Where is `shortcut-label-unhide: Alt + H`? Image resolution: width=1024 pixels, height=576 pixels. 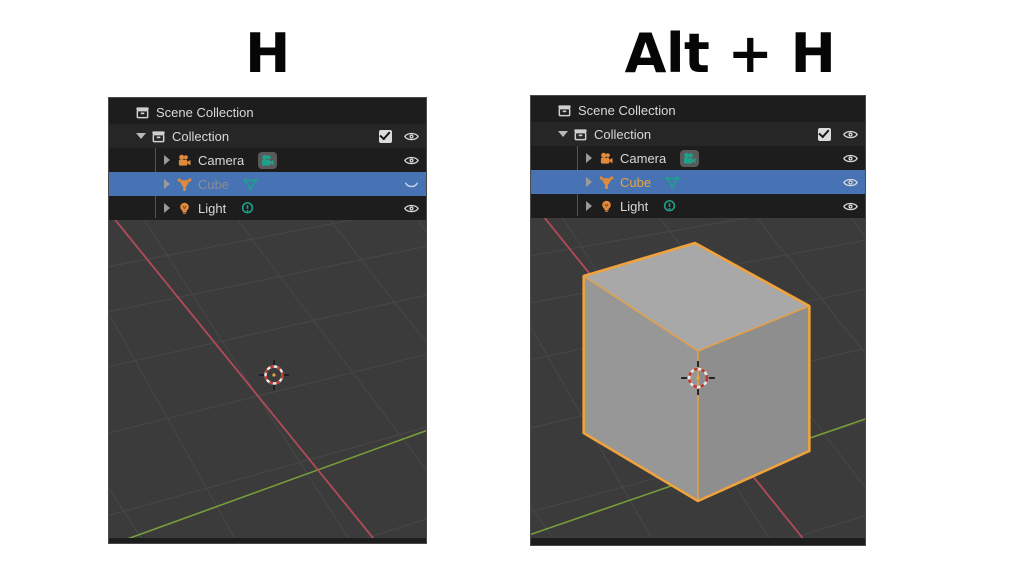 shortcut-label-unhide: Alt + H is located at coordinates (730, 53).